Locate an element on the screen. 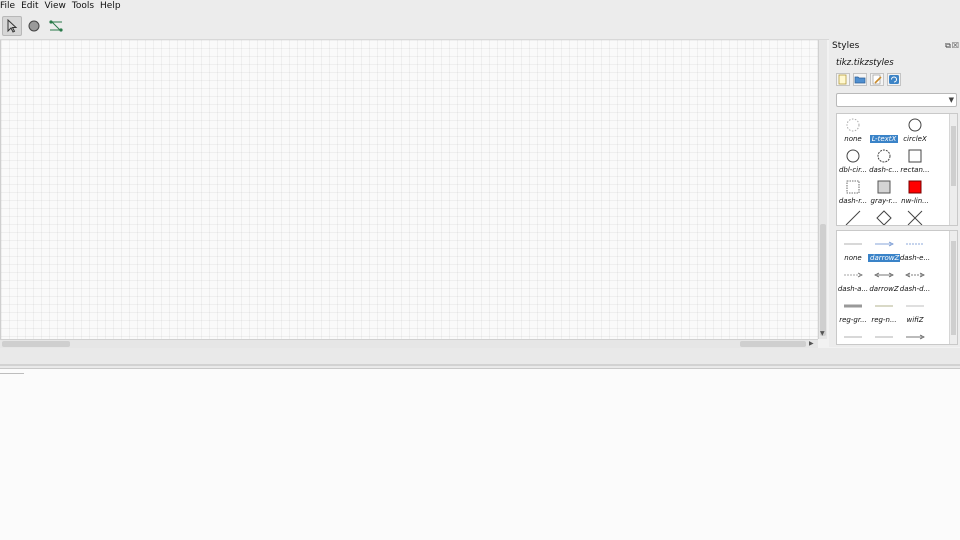  menu-tools: Tools is located at coordinates (85, 6).